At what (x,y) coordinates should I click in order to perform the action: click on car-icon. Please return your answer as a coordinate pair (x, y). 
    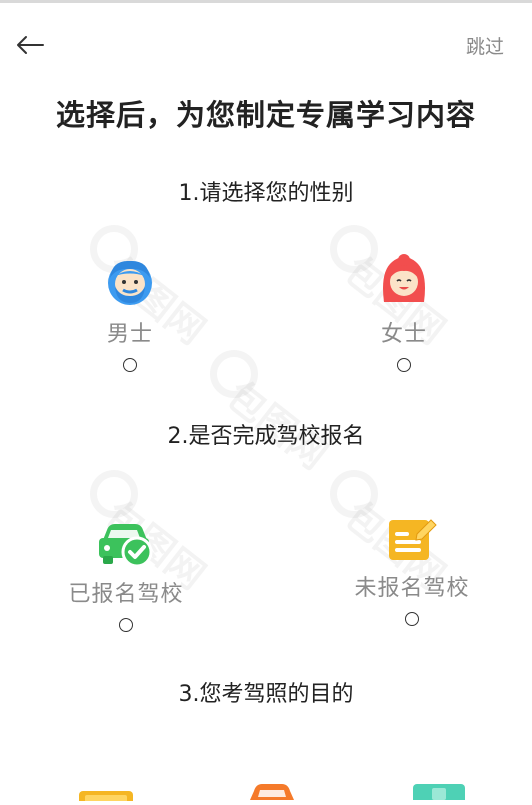
    Looking at the image, I should click on (272, 792).